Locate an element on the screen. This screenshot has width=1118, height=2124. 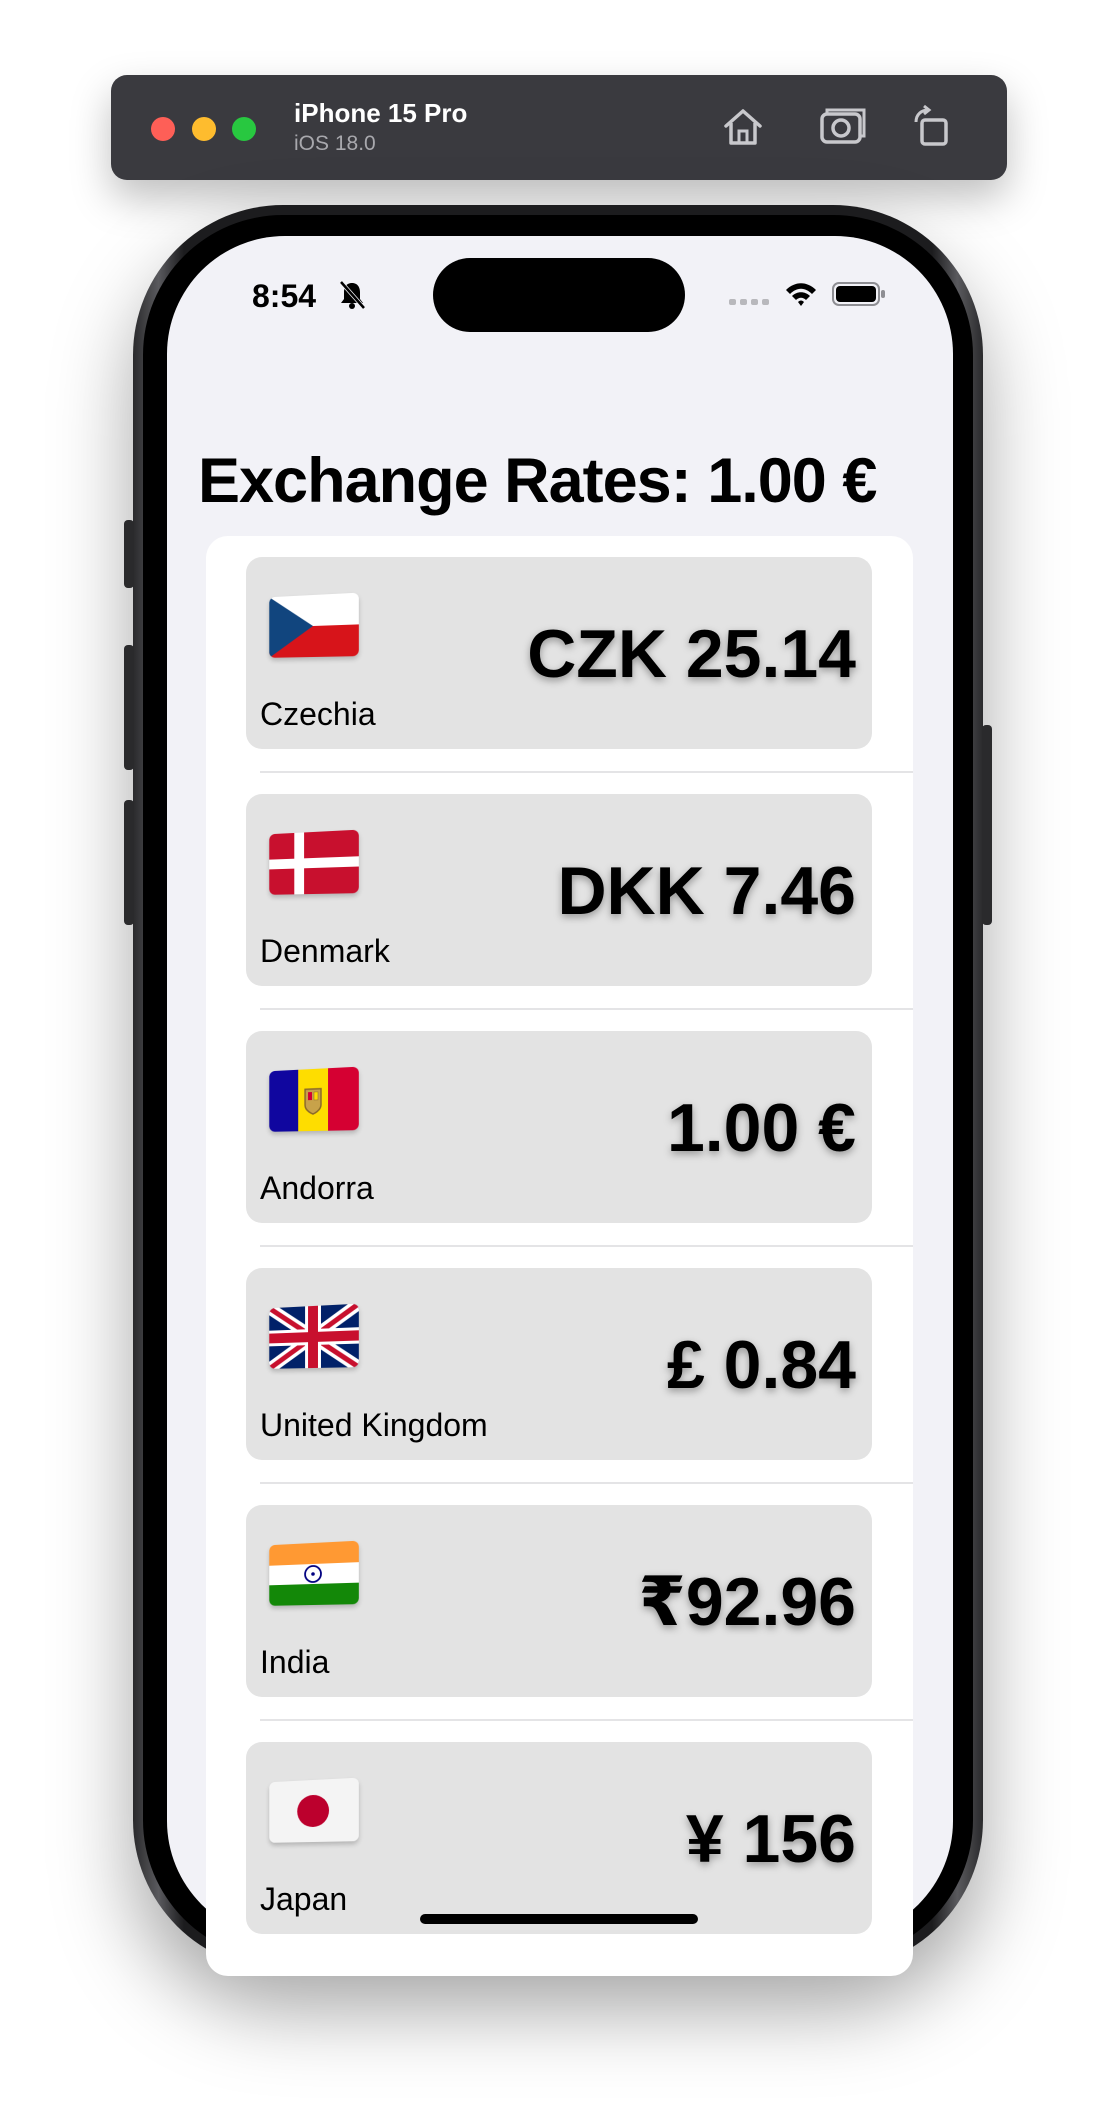
exchange-rate: ₹92.96 is located at coordinates (747, 1602).